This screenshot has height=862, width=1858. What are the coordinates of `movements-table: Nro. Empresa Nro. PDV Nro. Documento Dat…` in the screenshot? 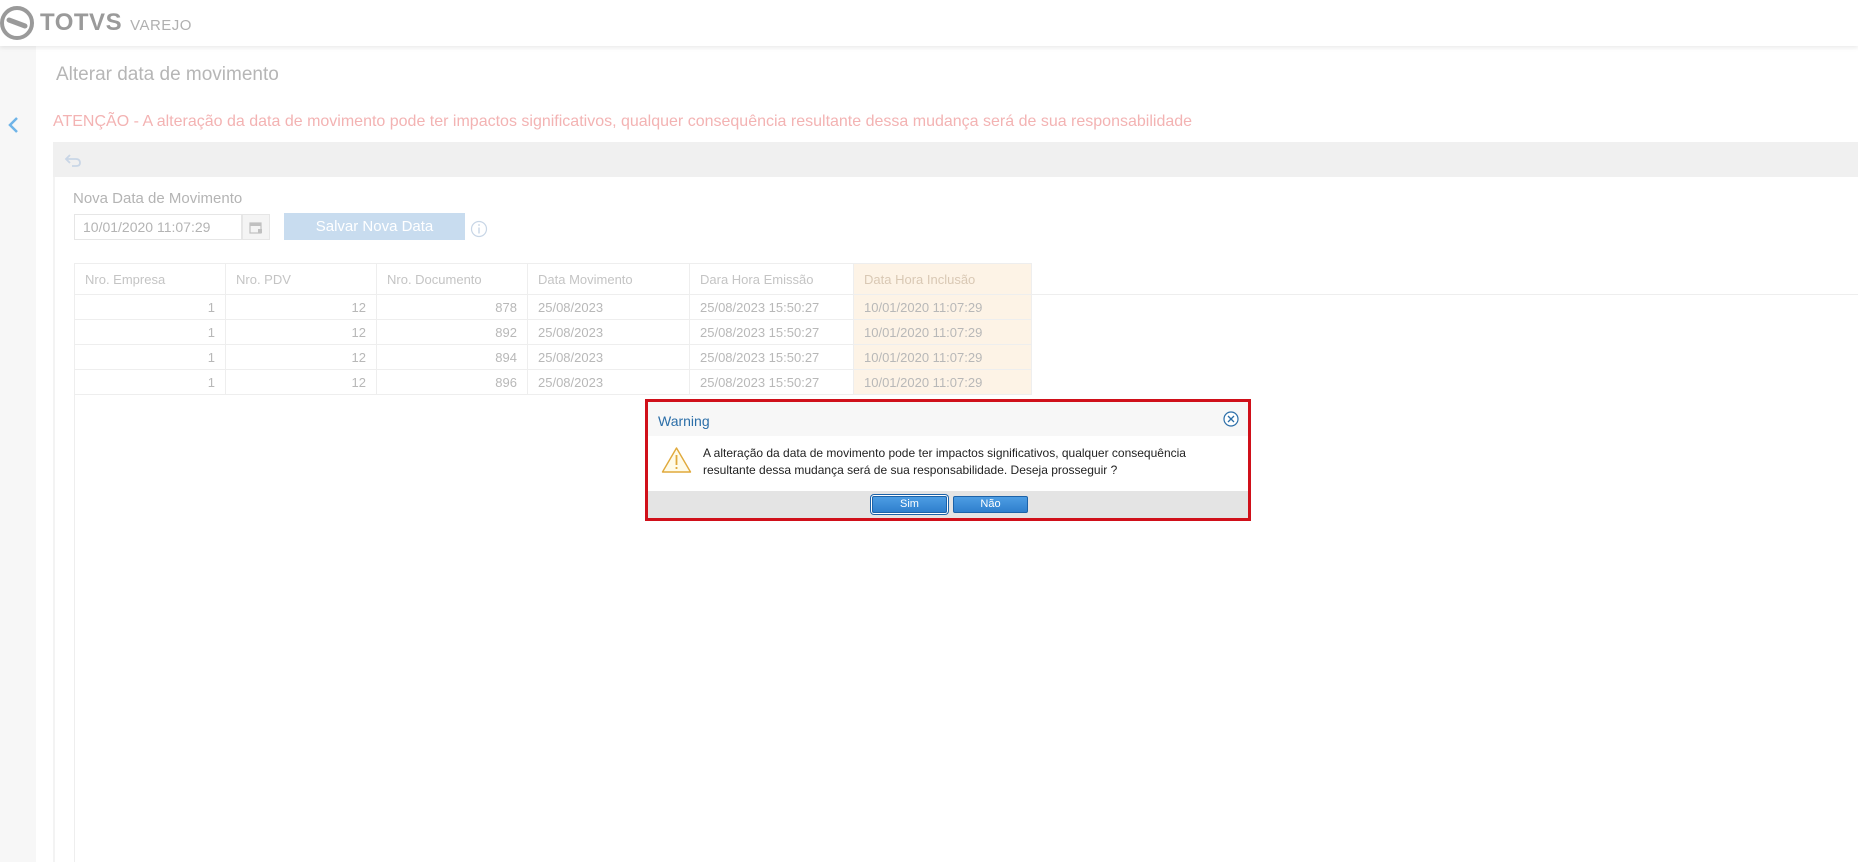 It's located at (553, 329).